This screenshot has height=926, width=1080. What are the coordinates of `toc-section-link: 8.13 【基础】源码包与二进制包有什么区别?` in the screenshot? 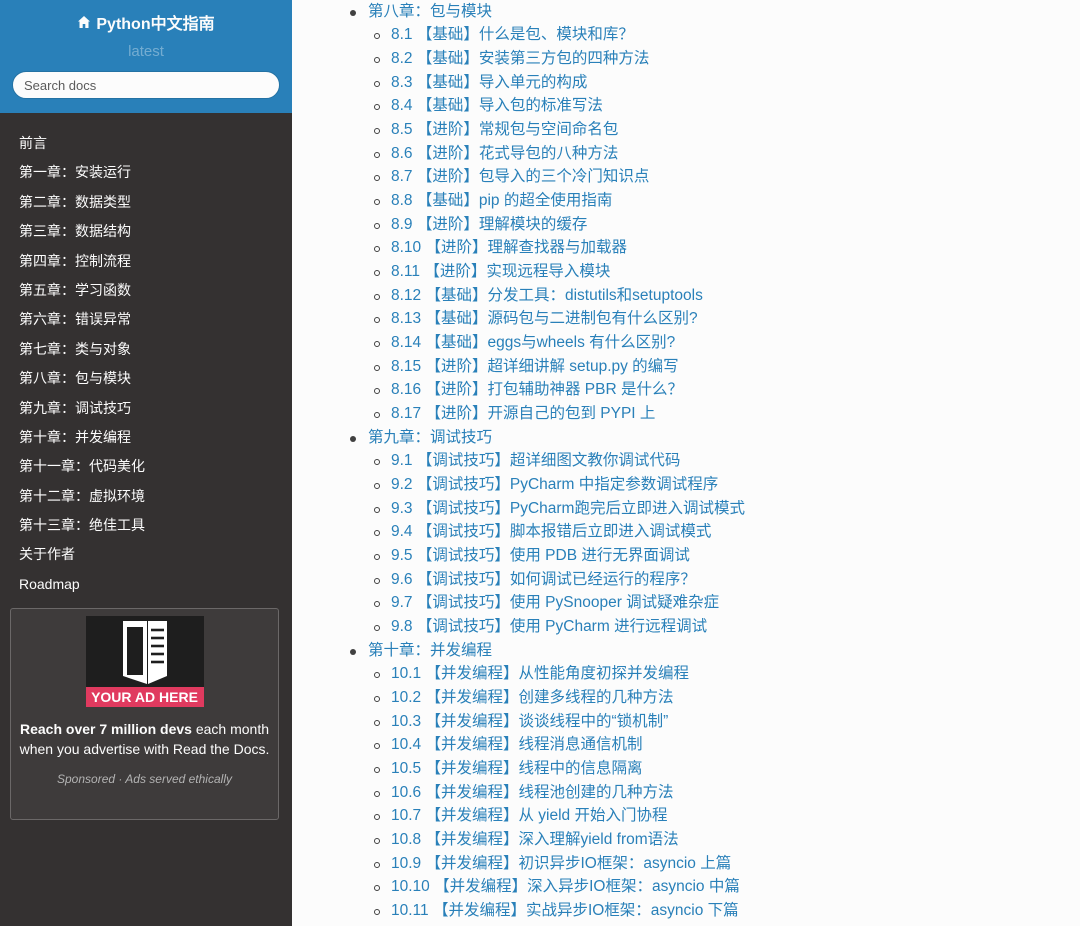 It's located at (544, 318).